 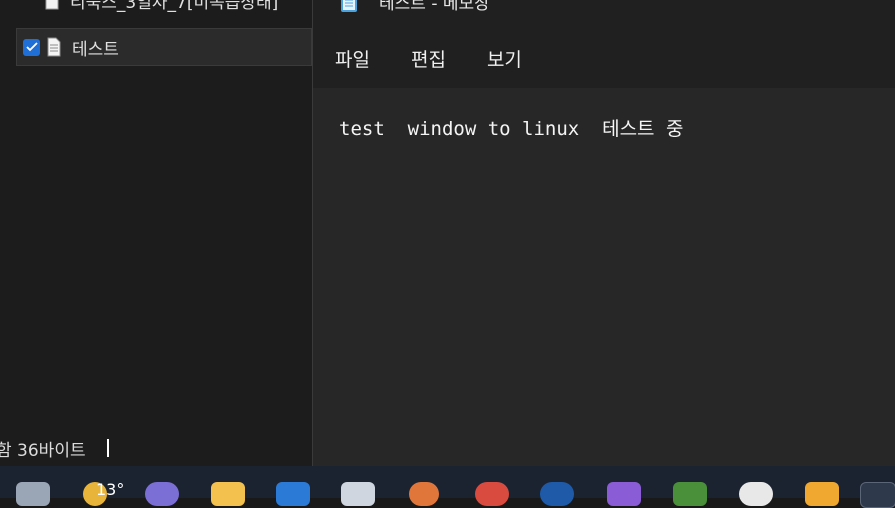 What do you see at coordinates (557, 494) in the screenshot?
I see `network-icon` at bounding box center [557, 494].